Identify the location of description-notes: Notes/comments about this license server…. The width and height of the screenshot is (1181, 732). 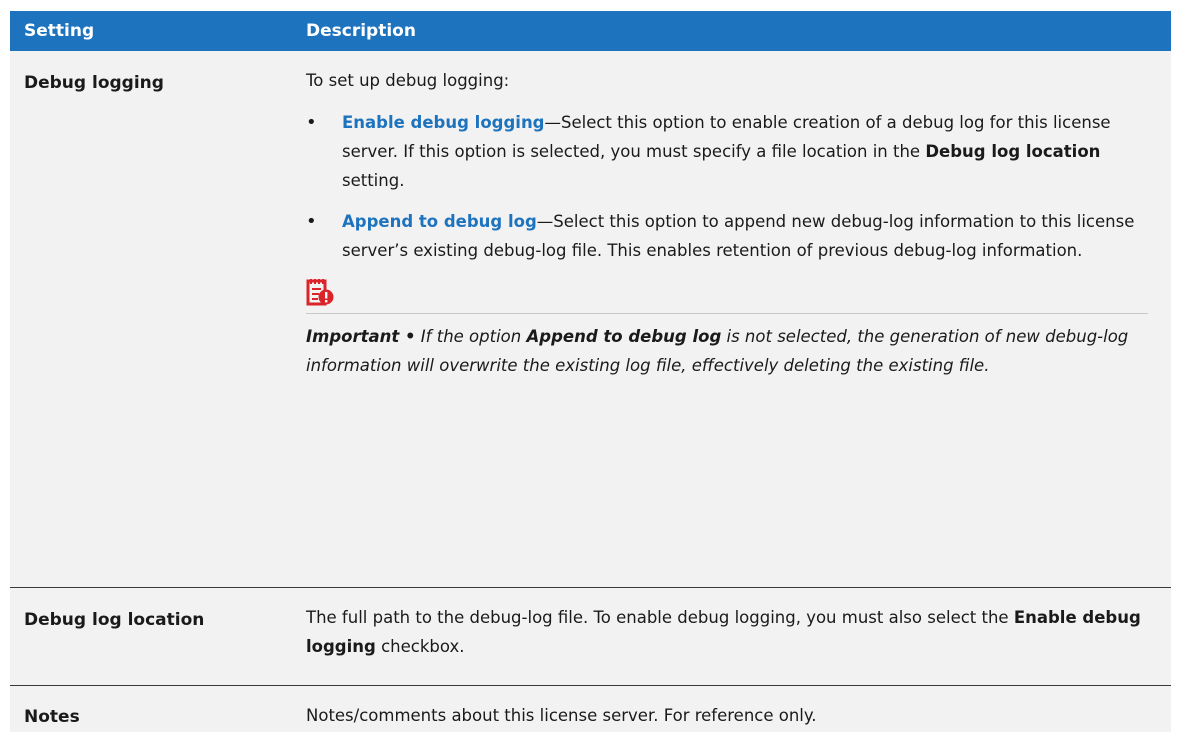
(561, 715).